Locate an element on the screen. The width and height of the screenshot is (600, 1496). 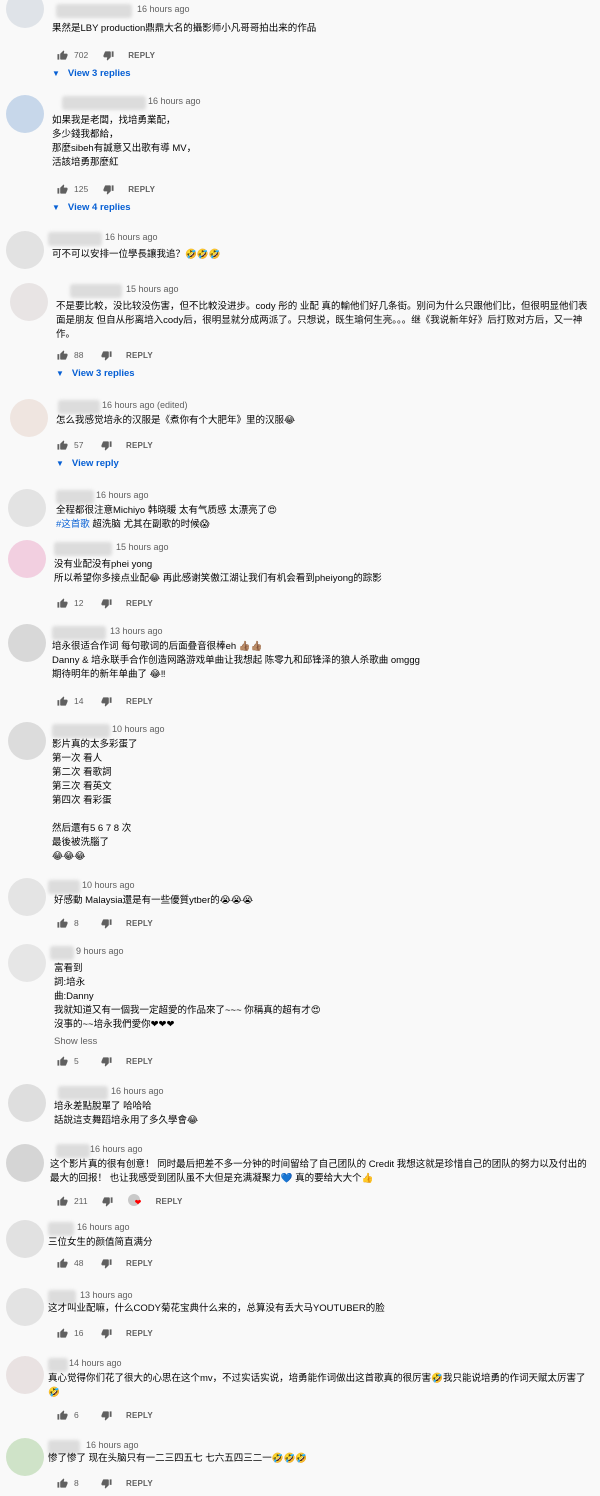
comment-timestamp: 9 hours ago is located at coordinates (100, 951).